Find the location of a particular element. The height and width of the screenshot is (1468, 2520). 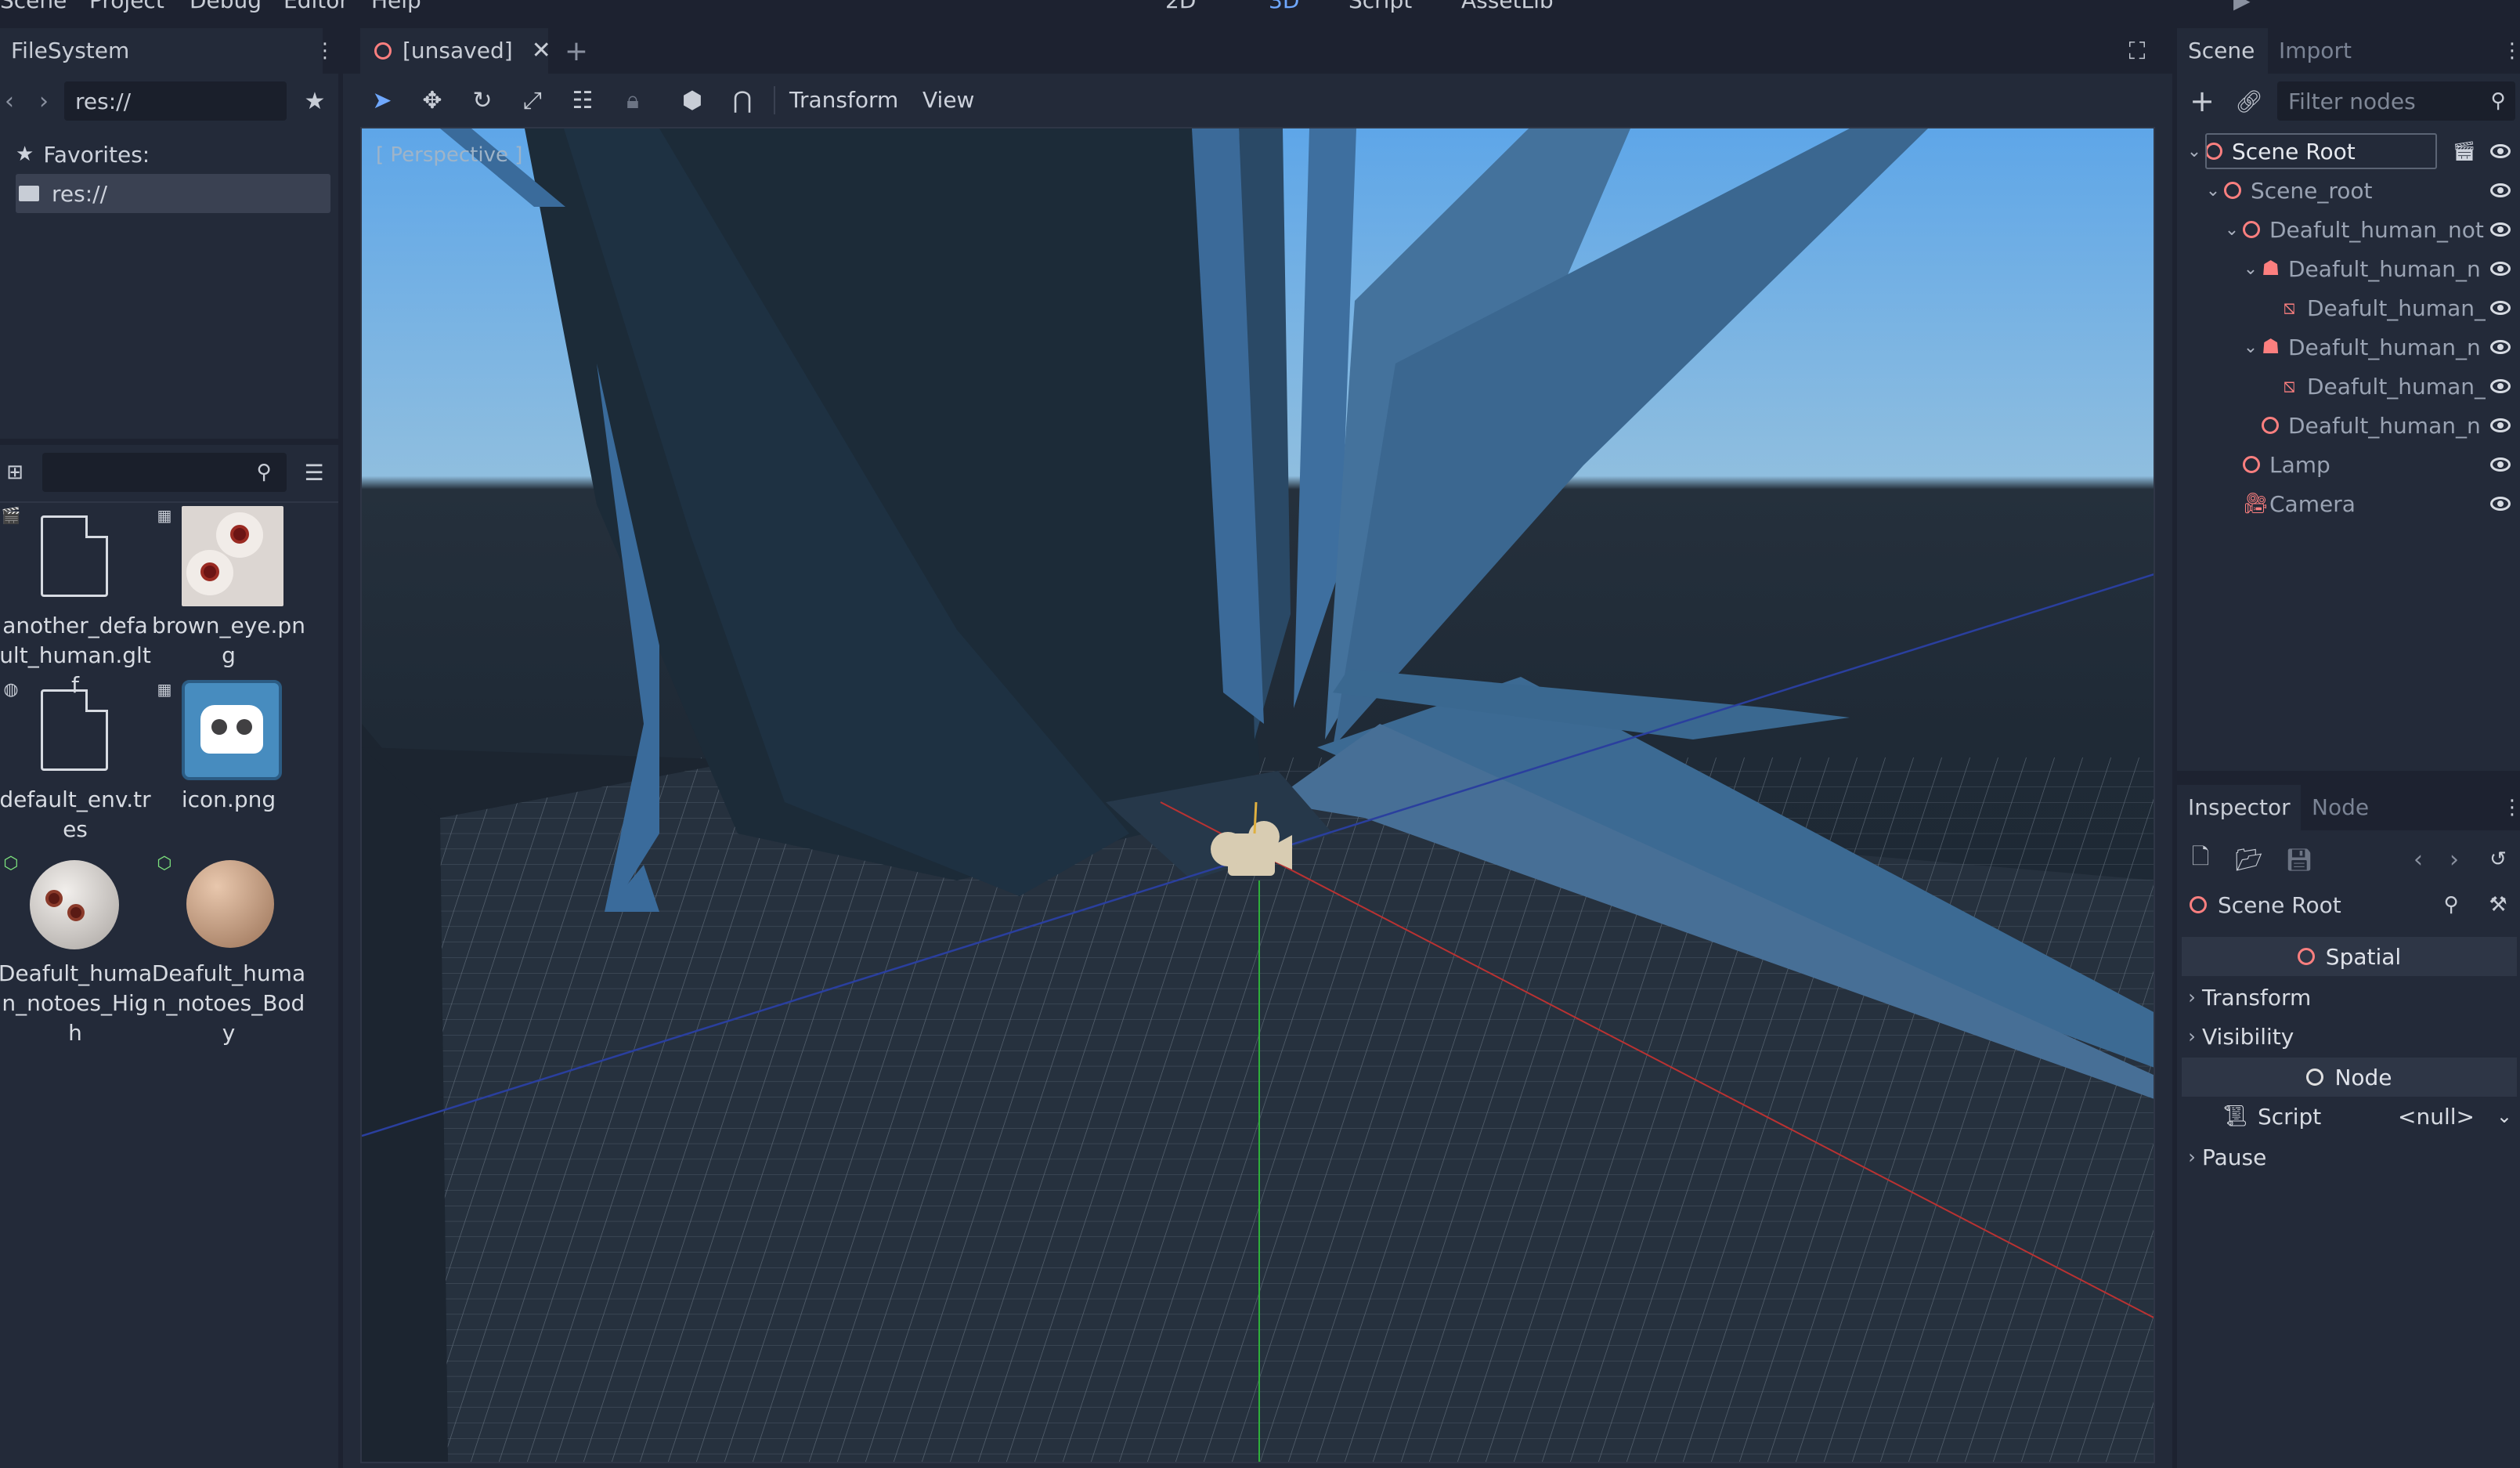

tab-inspector: Inspector is located at coordinates (2239, 807).